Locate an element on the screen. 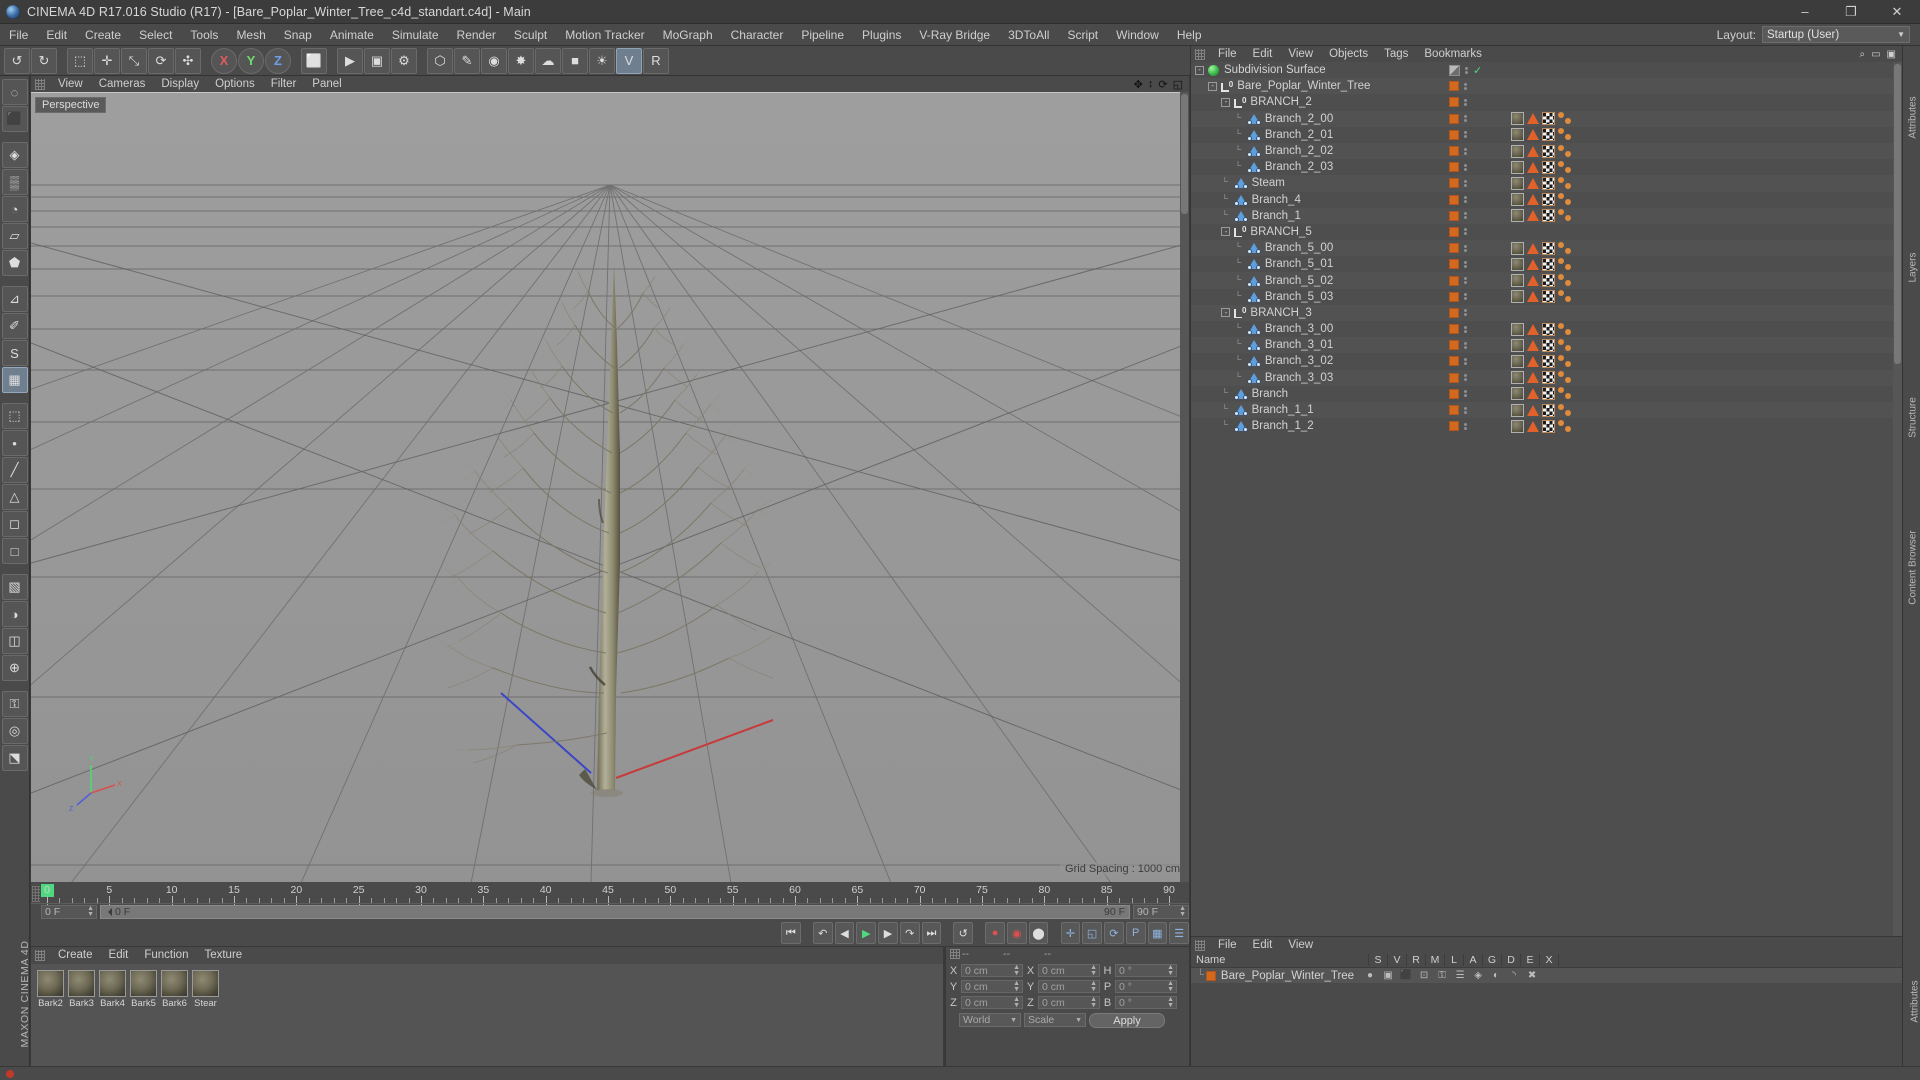 The width and height of the screenshot is (1920, 1080). go-to-start-button: ⏮ is located at coordinates (791, 933).